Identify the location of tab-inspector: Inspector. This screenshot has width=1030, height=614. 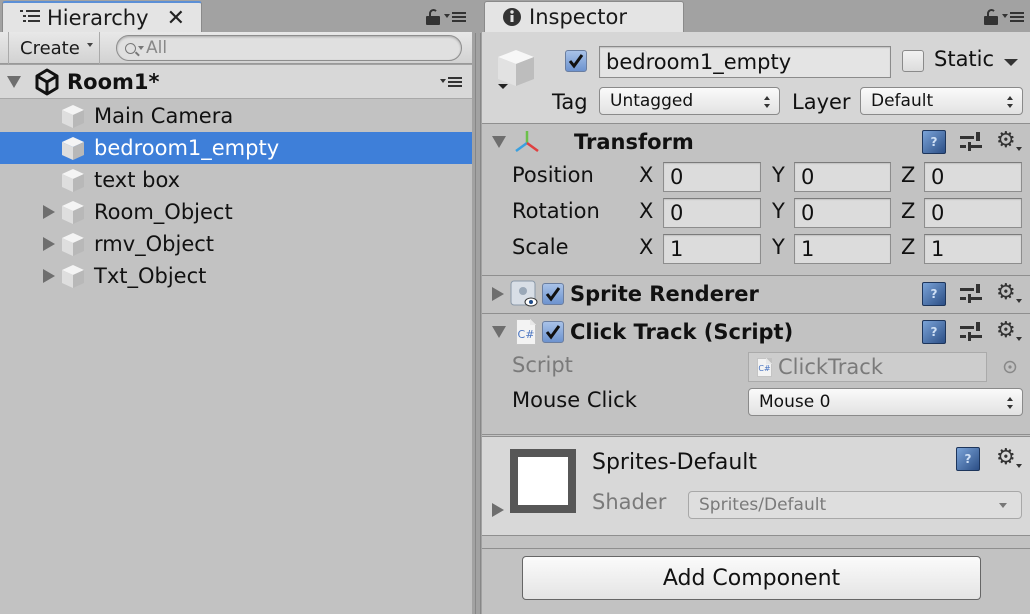
(584, 16).